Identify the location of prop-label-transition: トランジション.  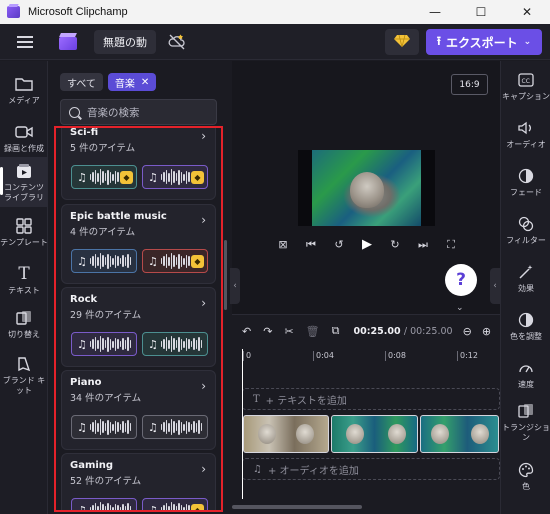
(526, 432).